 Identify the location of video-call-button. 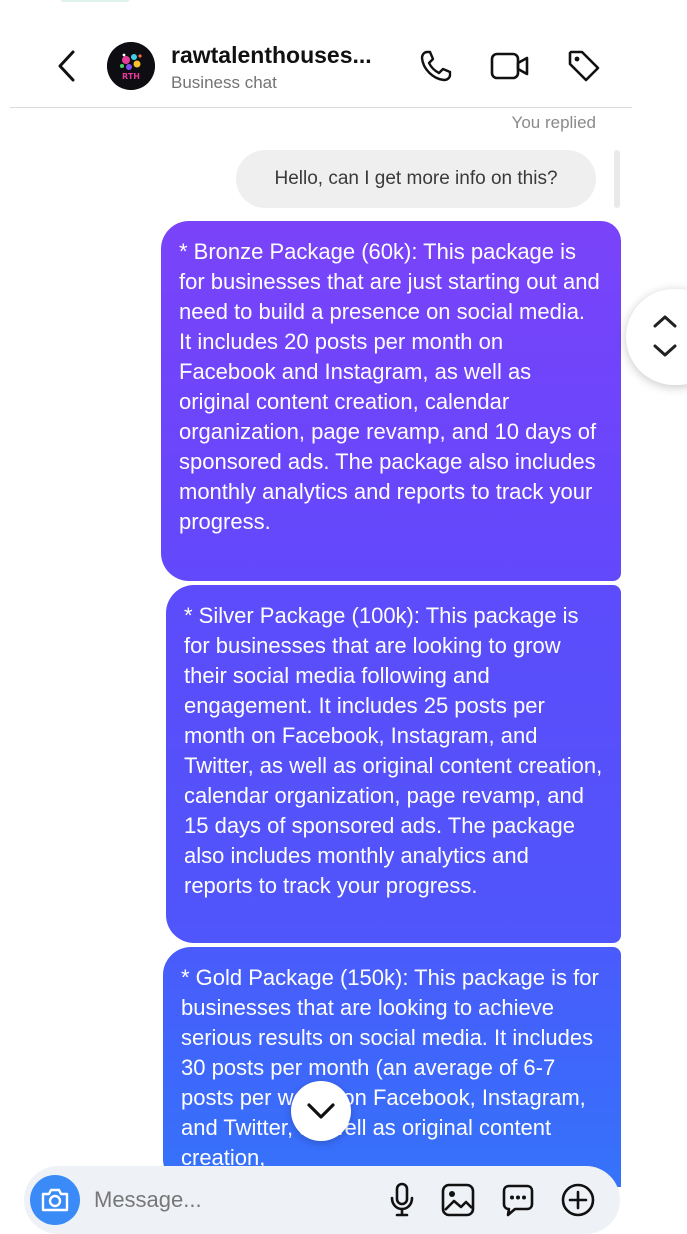
(510, 66).